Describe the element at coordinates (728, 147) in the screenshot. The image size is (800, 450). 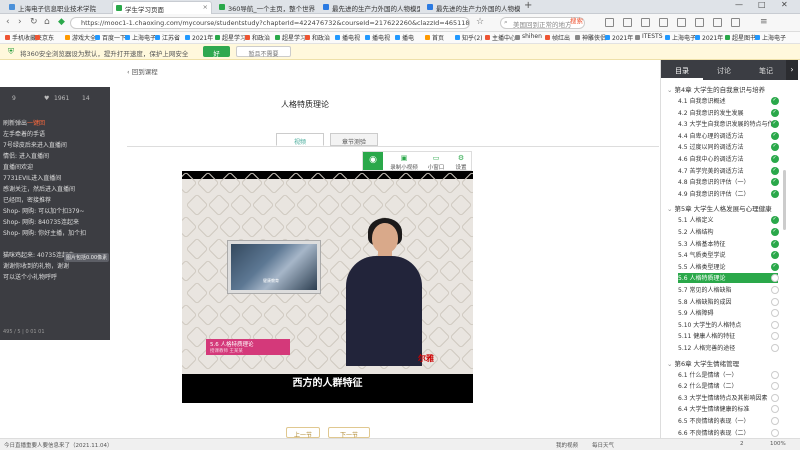
I see `section-item: 4.5 过度以同的调适方法` at that location.